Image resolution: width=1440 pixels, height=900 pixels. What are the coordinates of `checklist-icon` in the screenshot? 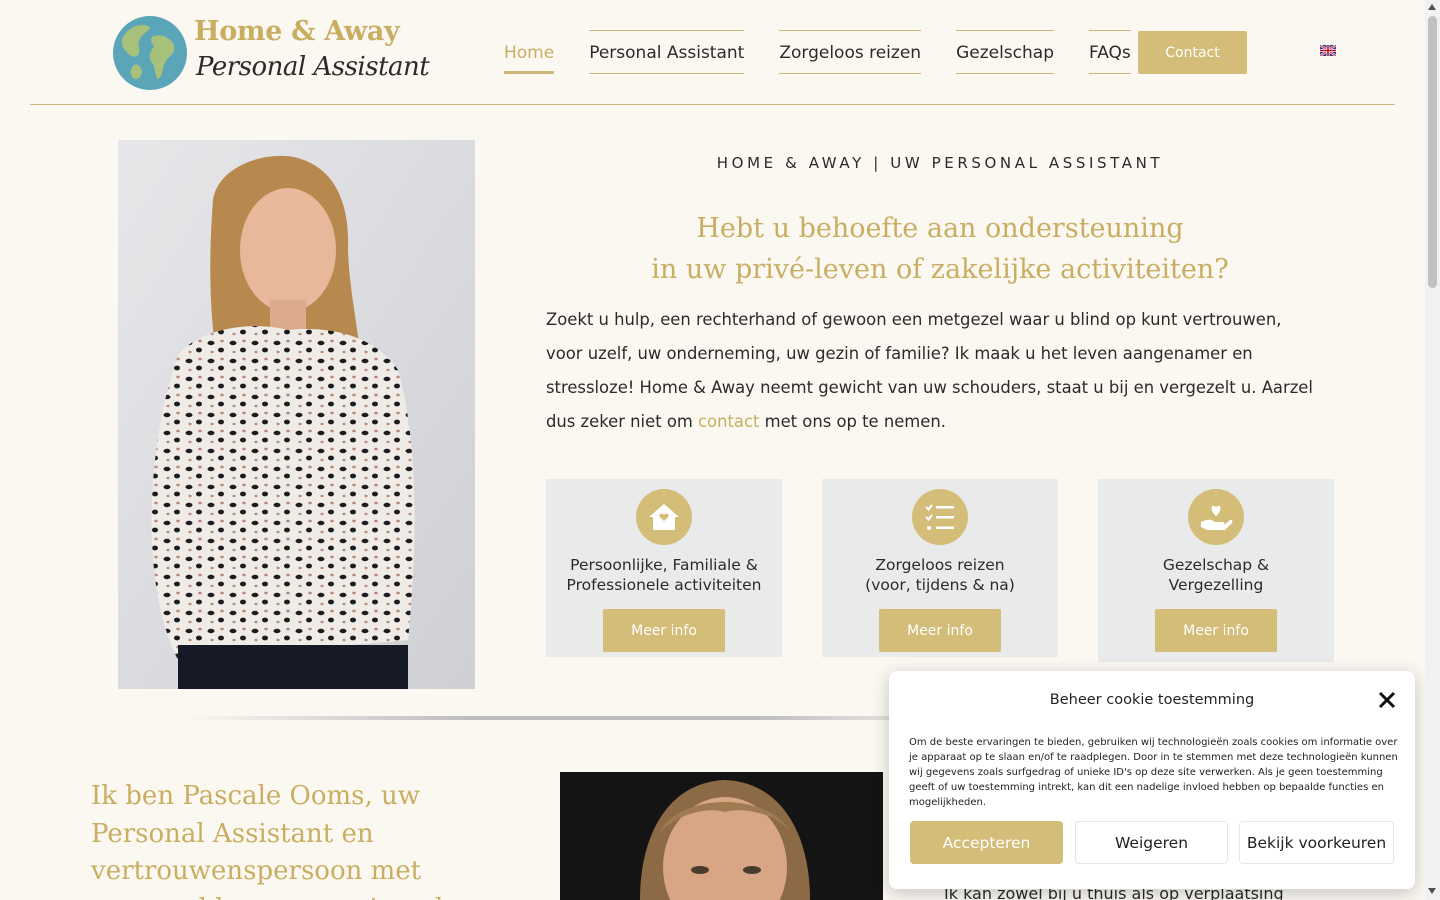 It's located at (940, 517).